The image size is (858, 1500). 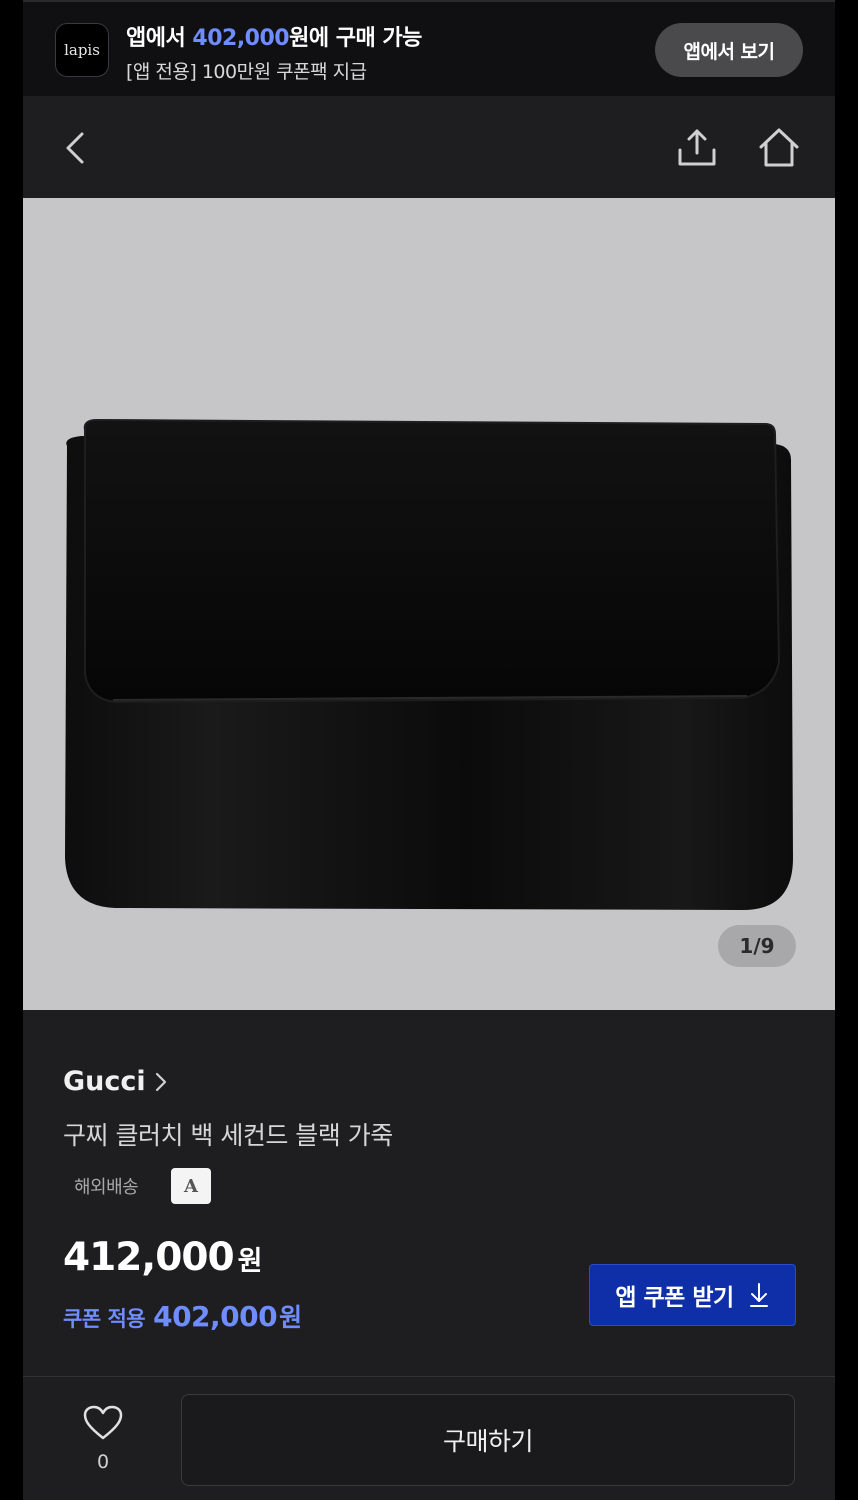 What do you see at coordinates (729, 50) in the screenshot?
I see `open-in-app-button: 앱에서 보기` at bounding box center [729, 50].